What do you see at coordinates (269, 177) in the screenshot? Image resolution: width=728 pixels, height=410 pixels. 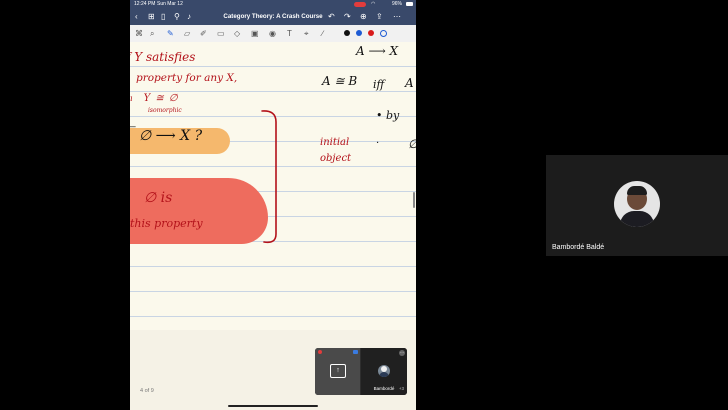 I see `handwritten-bracket` at bounding box center [269, 177].